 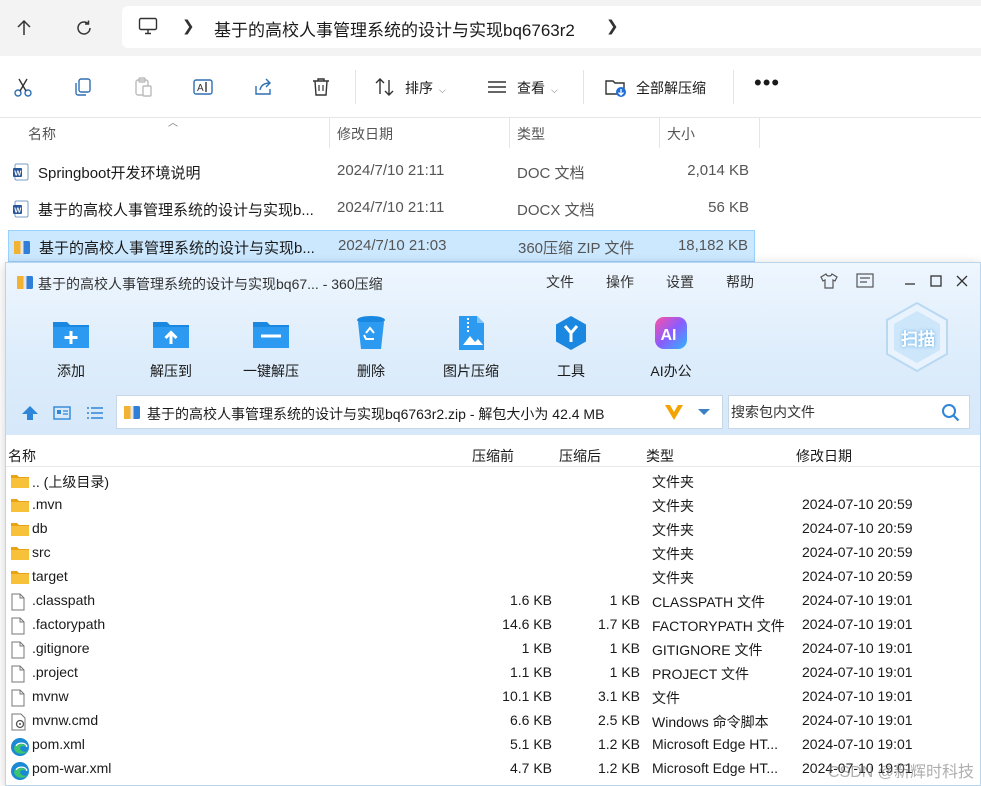 What do you see at coordinates (493, 577) in the screenshot?
I see `archive-entry-row: target 文件夹 2024-07-10 20:59` at bounding box center [493, 577].